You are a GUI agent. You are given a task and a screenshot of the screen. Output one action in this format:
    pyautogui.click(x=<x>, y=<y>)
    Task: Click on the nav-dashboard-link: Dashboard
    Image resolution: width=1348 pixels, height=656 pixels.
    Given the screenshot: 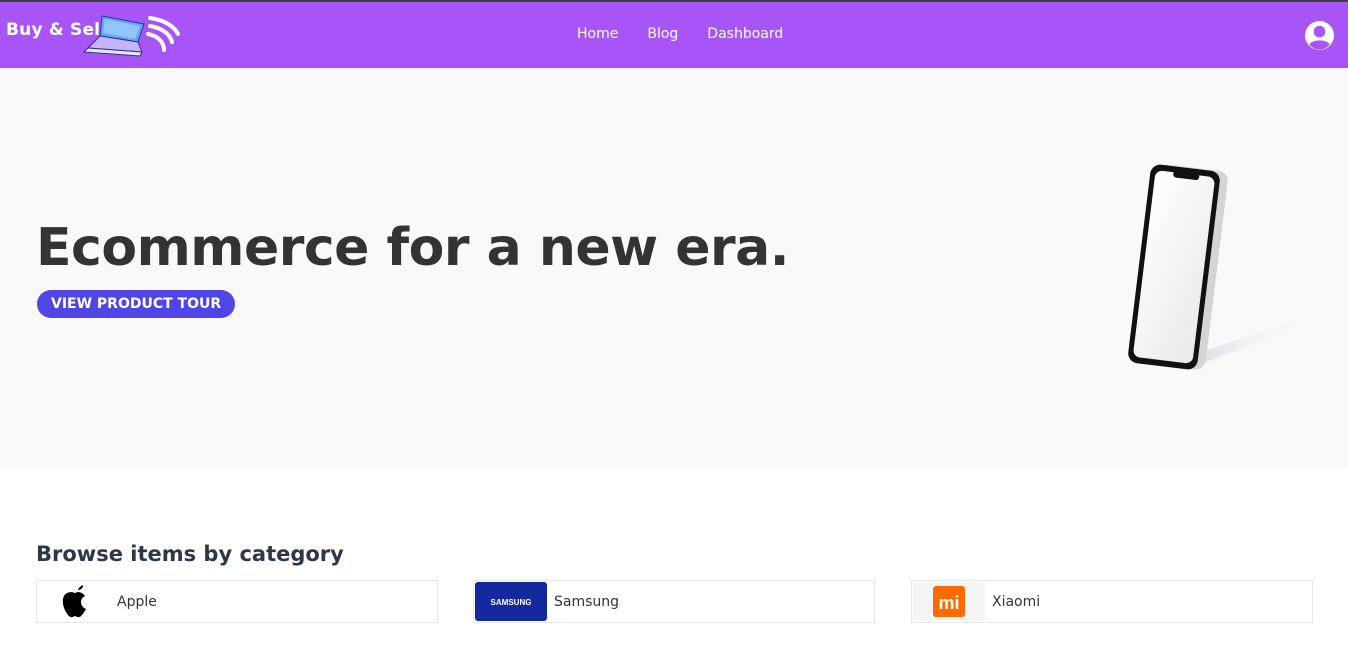 What is the action you would take?
    pyautogui.click(x=745, y=34)
    